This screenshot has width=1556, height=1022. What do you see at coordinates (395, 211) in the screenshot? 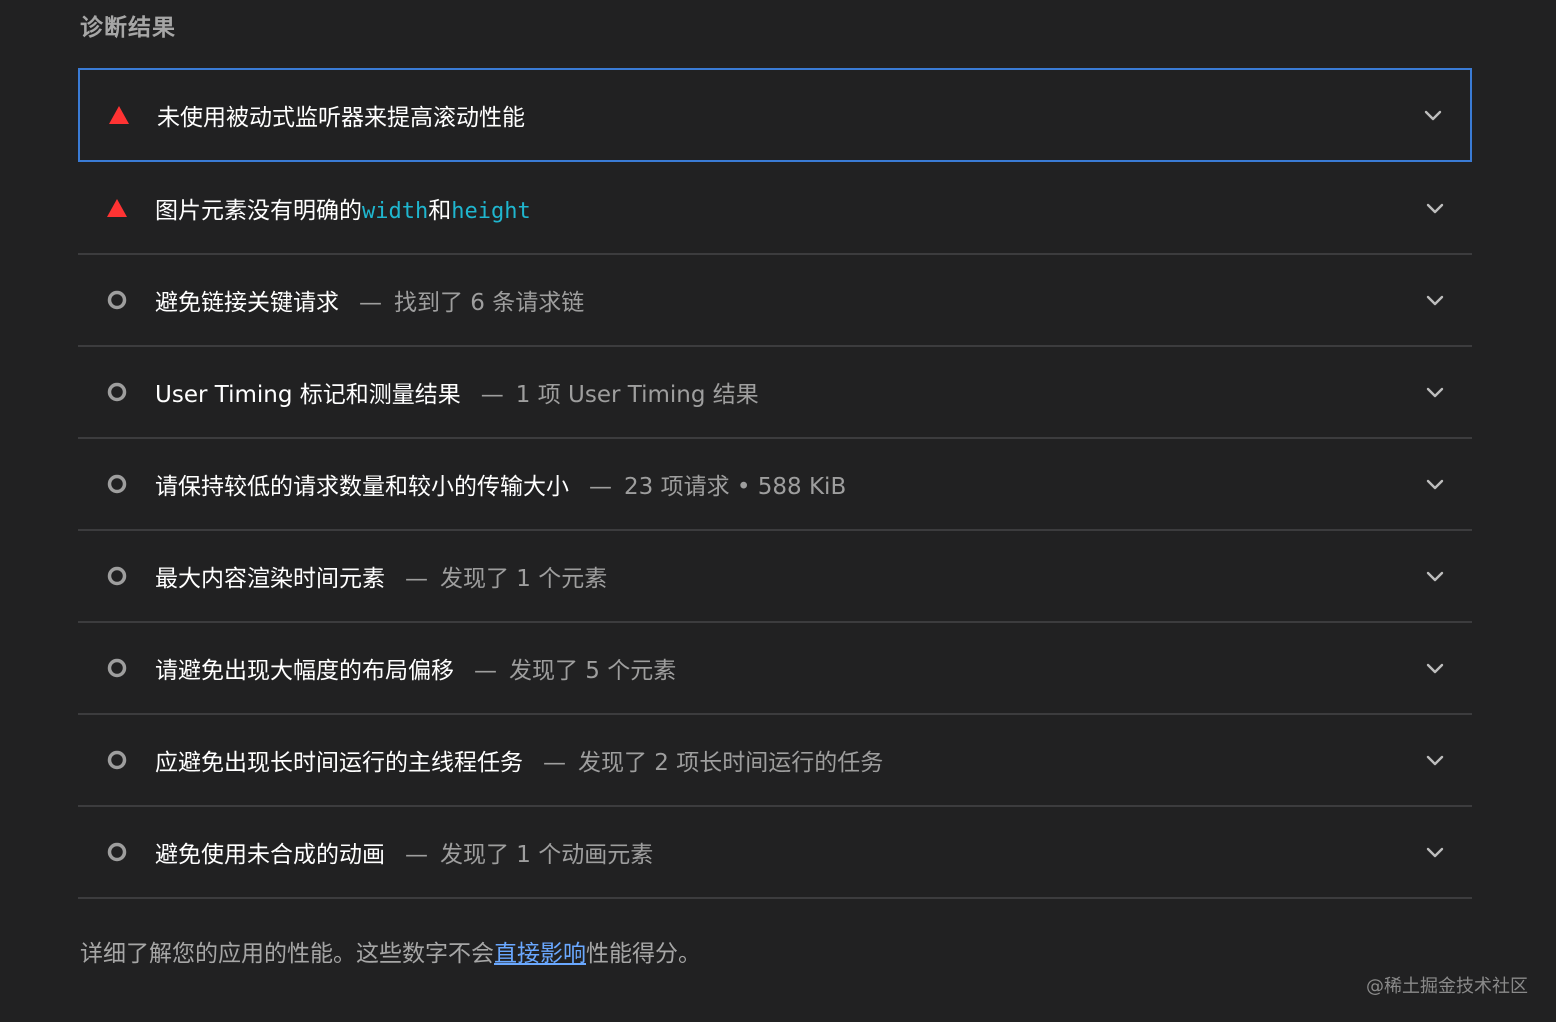
I see `audit-code-width: width` at bounding box center [395, 211].